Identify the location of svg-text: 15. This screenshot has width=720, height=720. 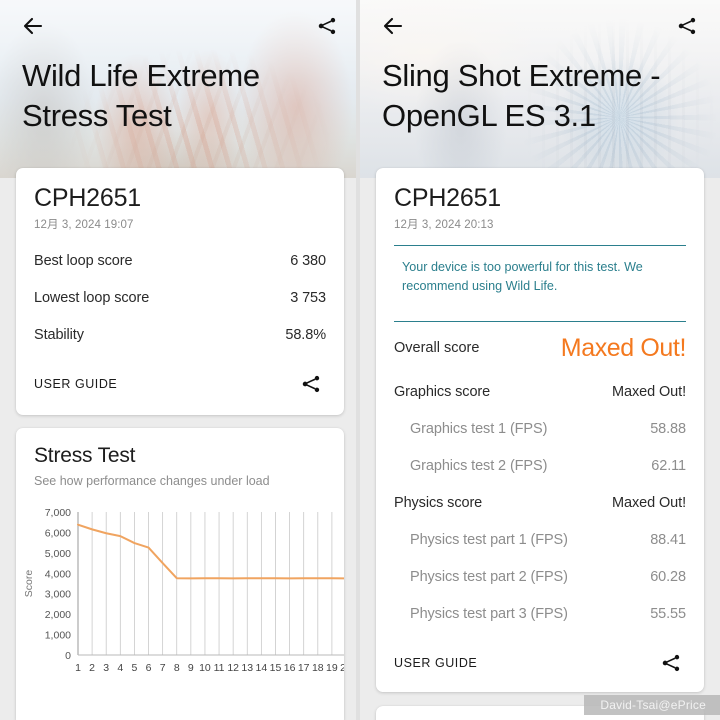
(276, 668).